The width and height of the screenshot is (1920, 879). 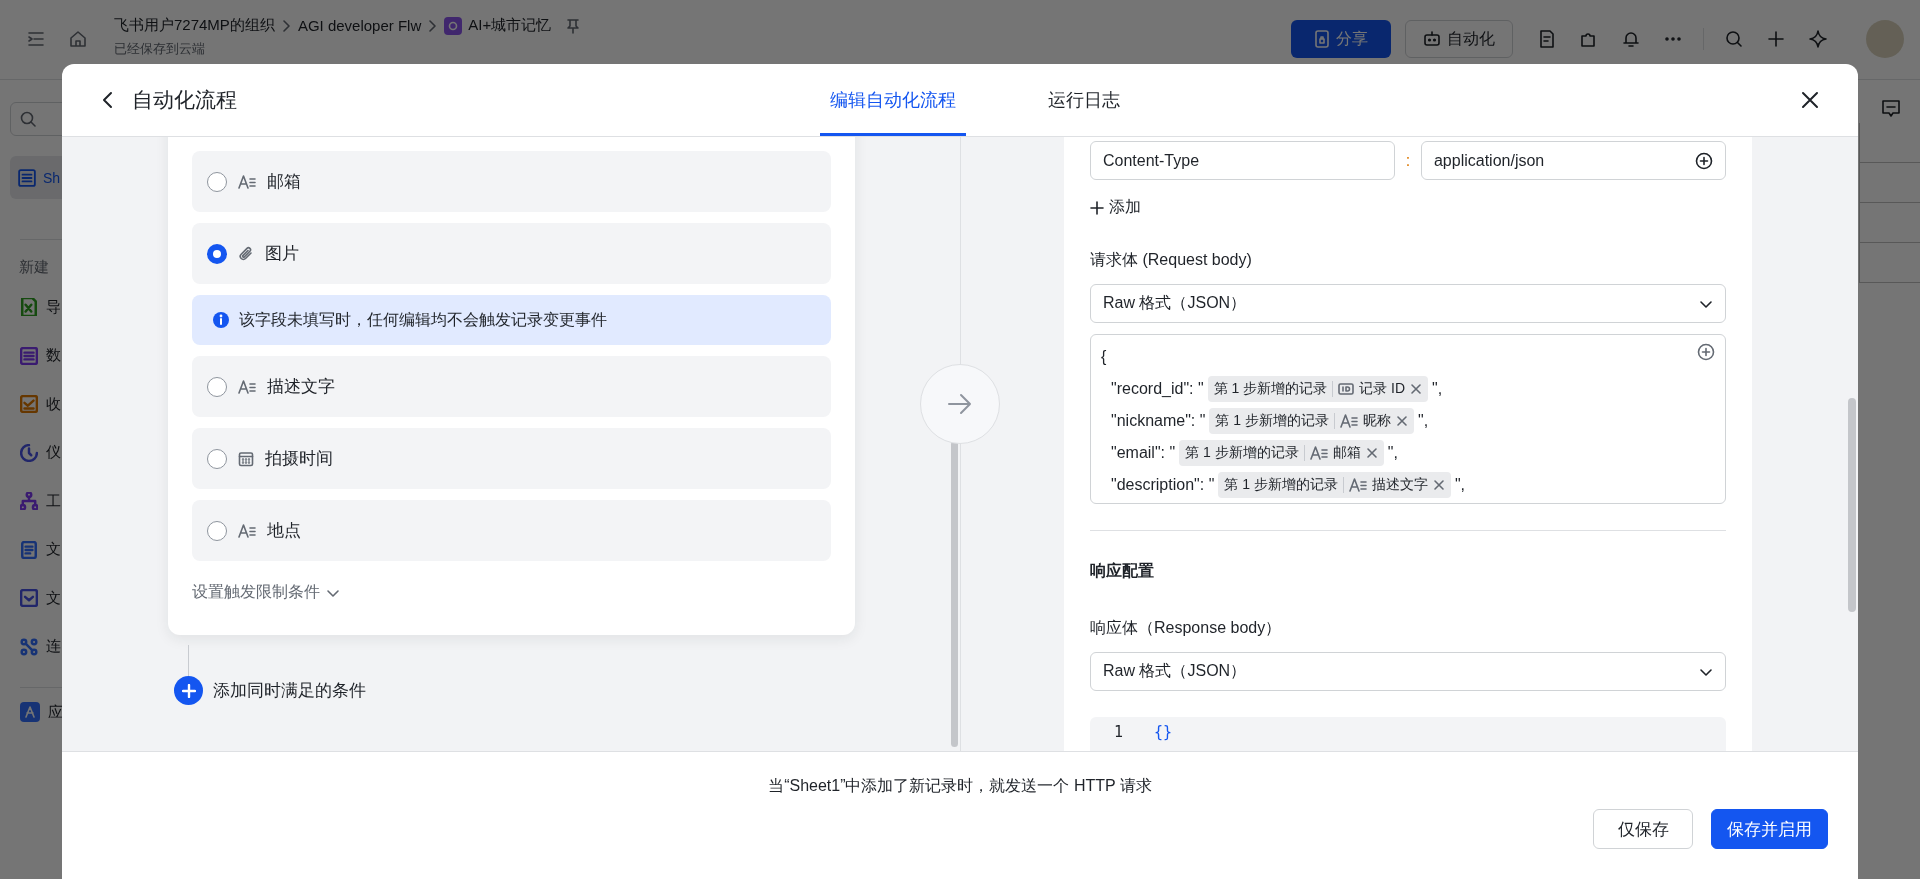 What do you see at coordinates (29, 307) in the screenshot?
I see `excel-file-icon` at bounding box center [29, 307].